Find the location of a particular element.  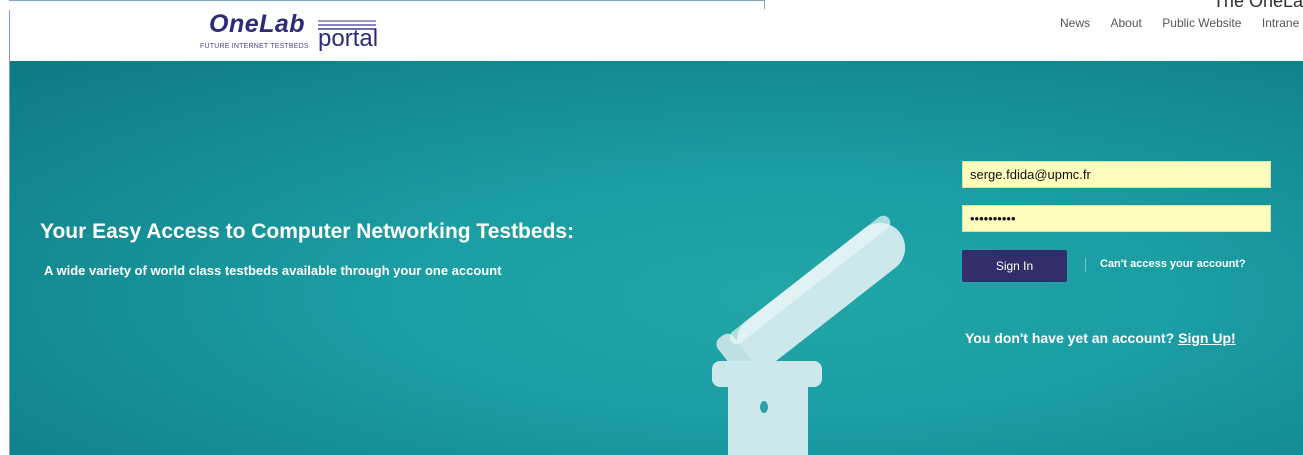

no-account-text: You don't have yet an account? is located at coordinates (1070, 338).